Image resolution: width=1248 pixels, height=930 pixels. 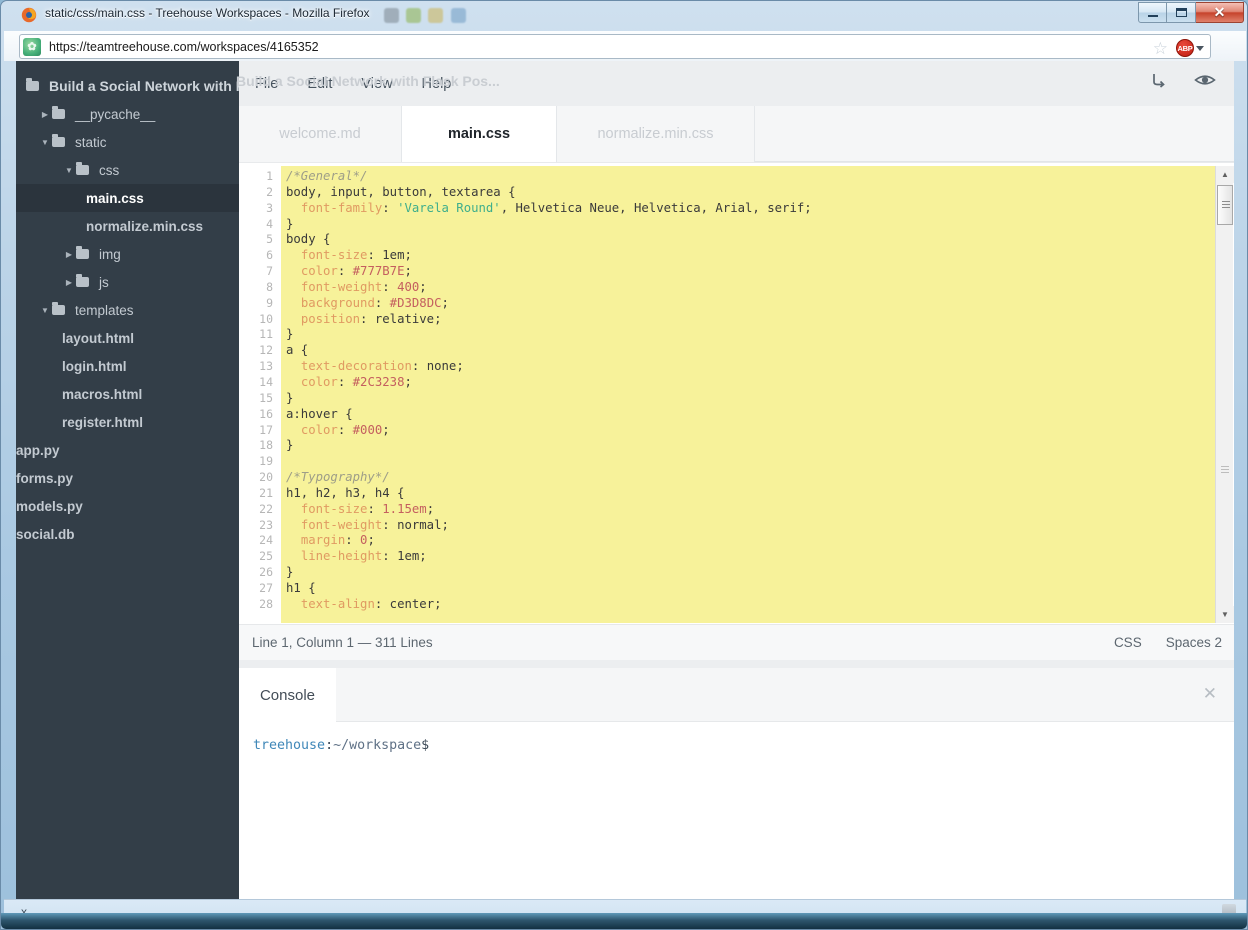 What do you see at coordinates (127, 114) in the screenshot?
I see `tree-item--pycache-: ▶ __pycache__` at bounding box center [127, 114].